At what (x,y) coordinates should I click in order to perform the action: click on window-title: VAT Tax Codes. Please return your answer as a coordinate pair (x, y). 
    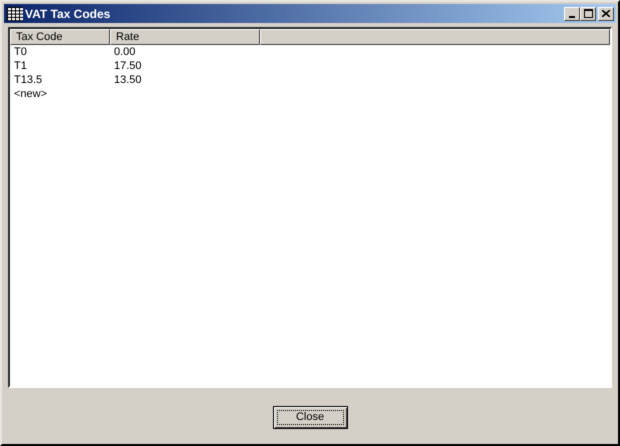
    Looking at the image, I should click on (68, 13).